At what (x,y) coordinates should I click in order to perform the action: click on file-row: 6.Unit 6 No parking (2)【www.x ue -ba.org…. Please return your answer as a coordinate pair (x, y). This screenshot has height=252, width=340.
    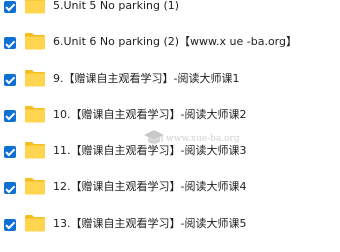
    Looking at the image, I should click on (170, 44).